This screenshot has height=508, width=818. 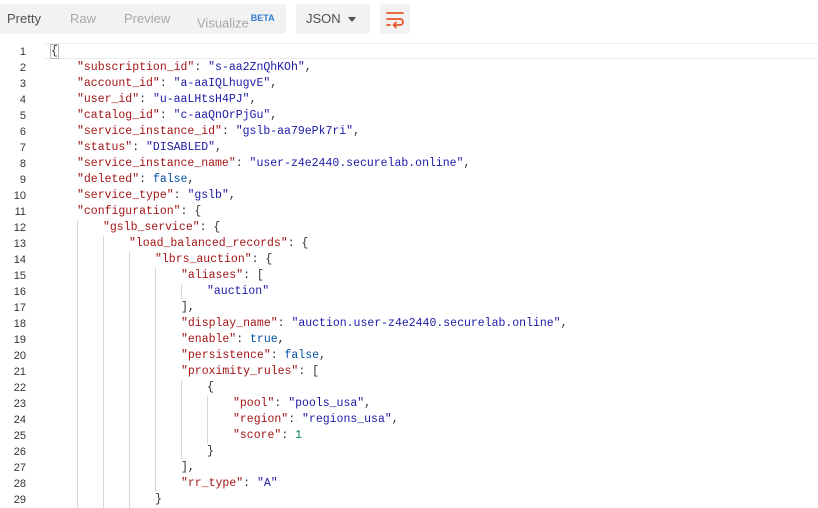 I want to click on code-token: }, so click(x=210, y=451).